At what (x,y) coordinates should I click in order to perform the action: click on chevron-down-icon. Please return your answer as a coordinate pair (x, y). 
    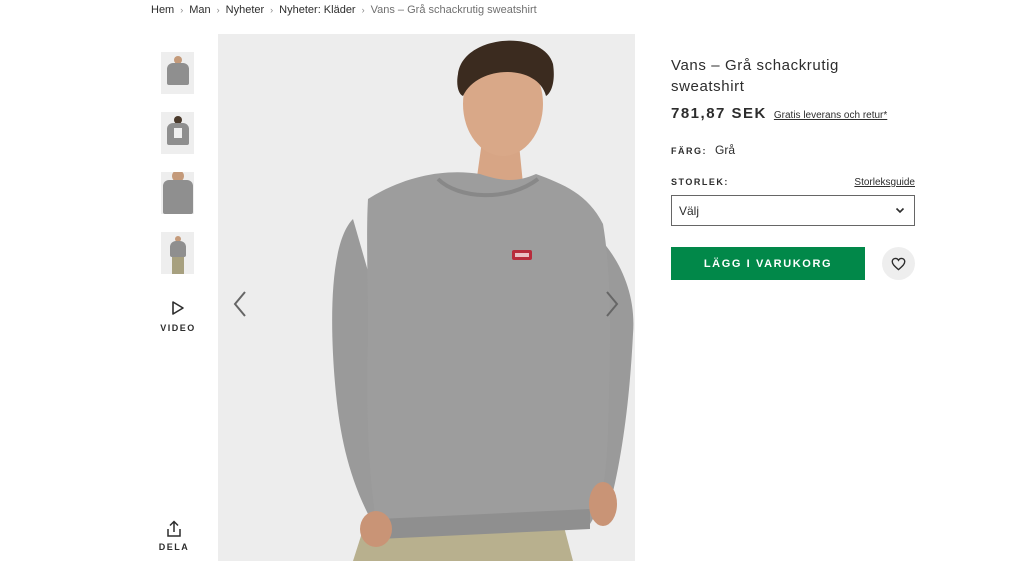
    Looking at the image, I should click on (900, 210).